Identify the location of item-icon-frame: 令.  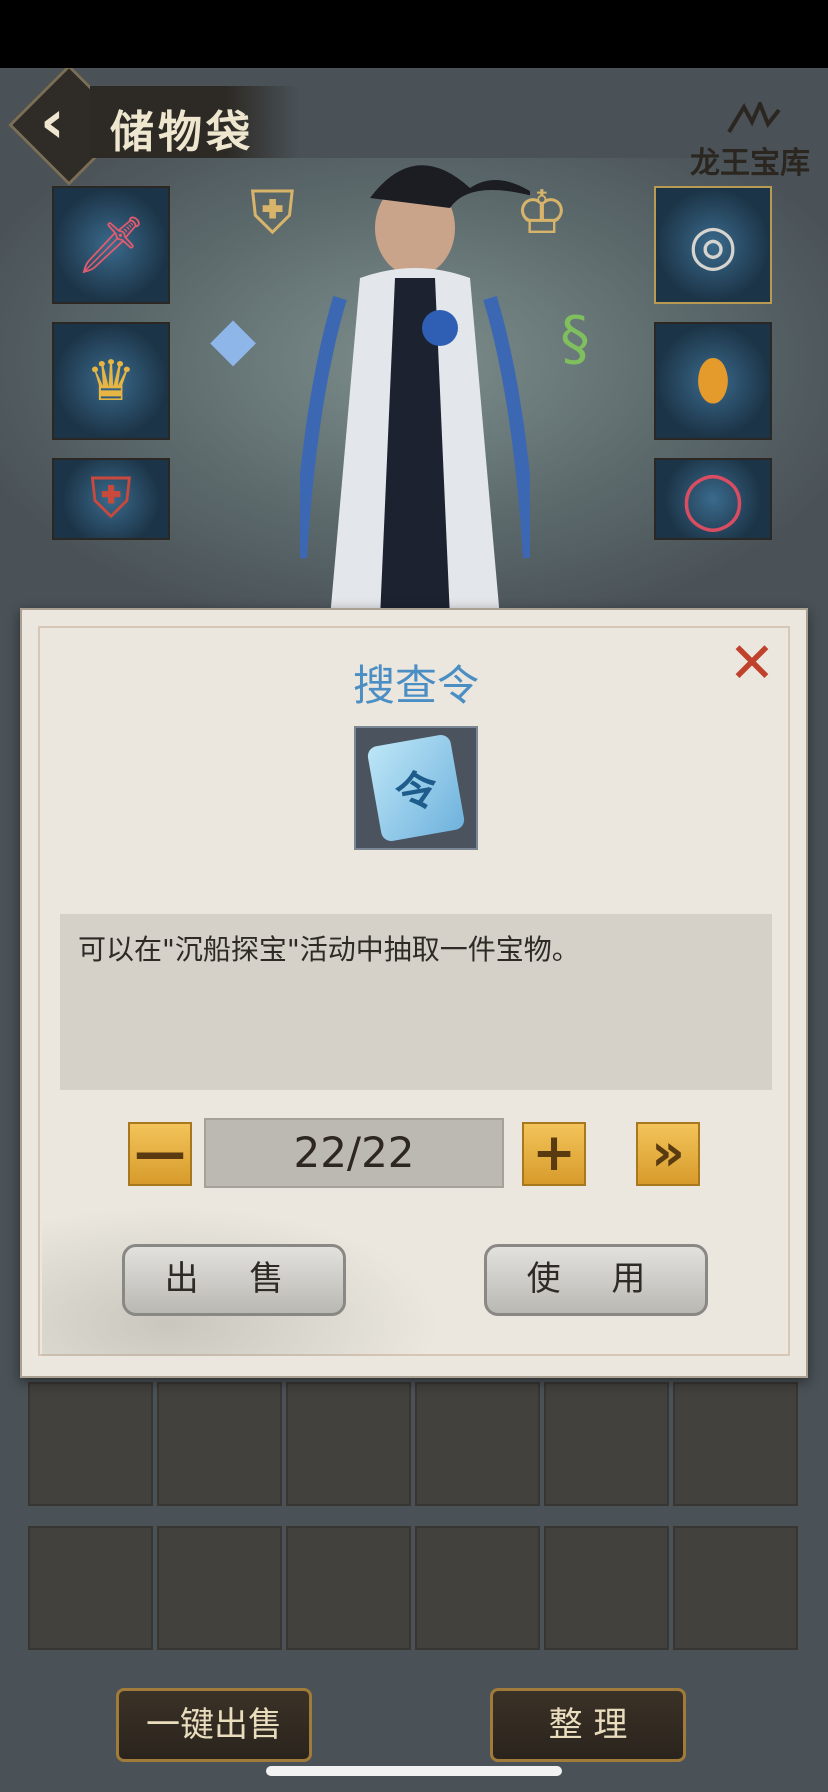
(416, 788).